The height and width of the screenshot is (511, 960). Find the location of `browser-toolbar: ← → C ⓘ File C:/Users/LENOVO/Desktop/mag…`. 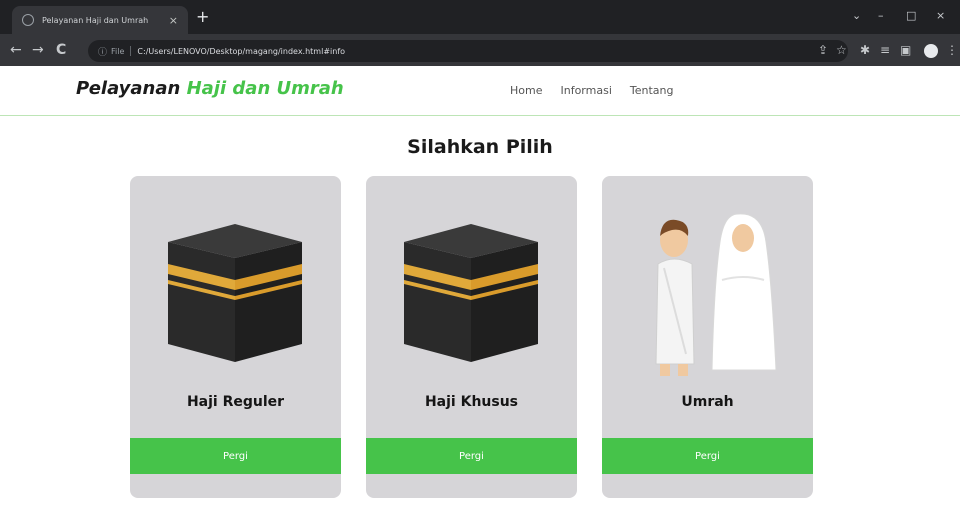

browser-toolbar: ← → C ⓘ File C:/Users/LENOVO/Desktop/mag… is located at coordinates (480, 50).